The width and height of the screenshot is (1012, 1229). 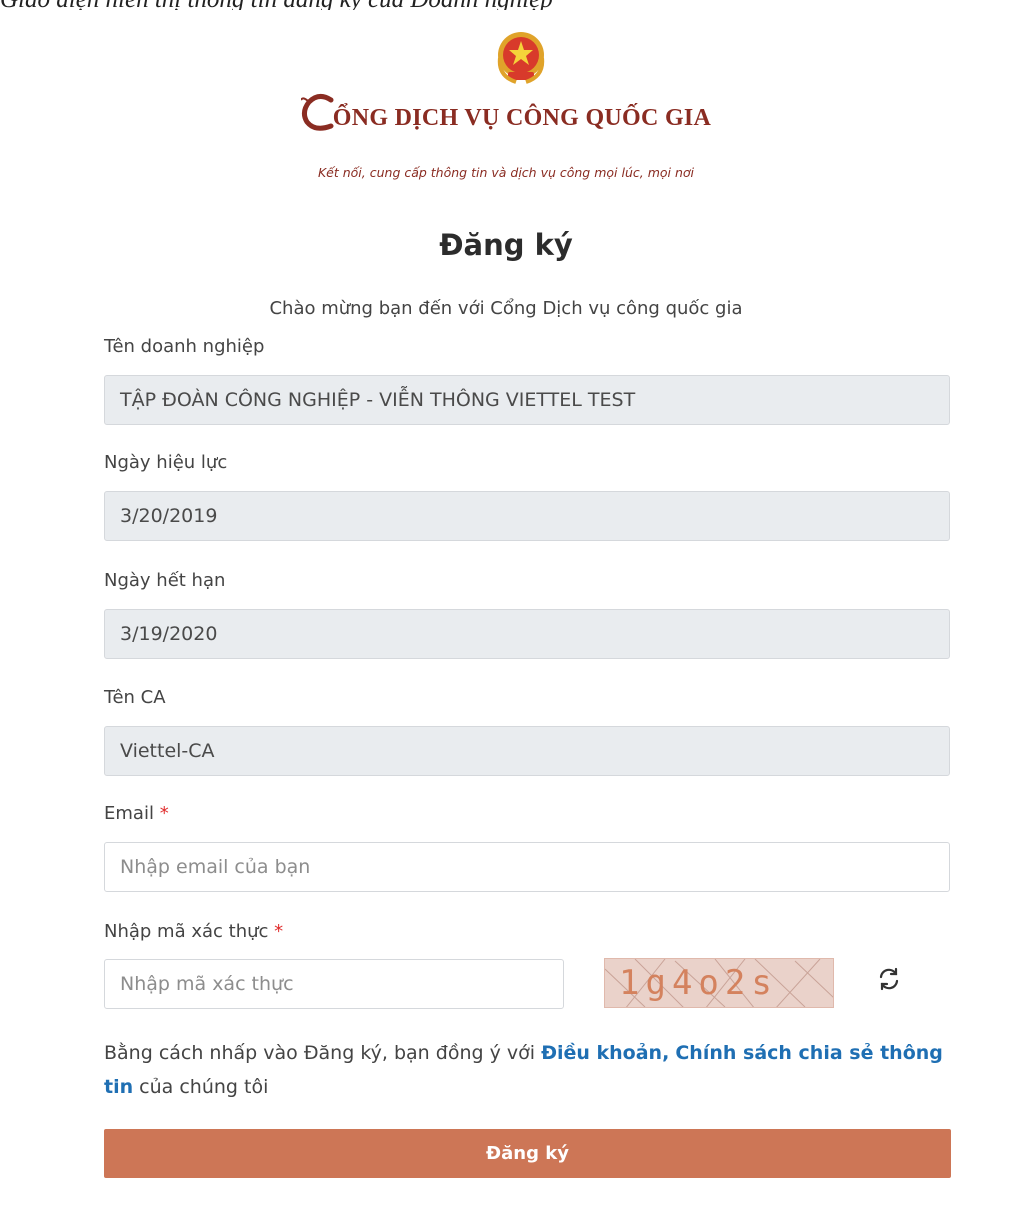 What do you see at coordinates (186, 931) in the screenshot?
I see `captcha-label-text: Nhập mã xác thực` at bounding box center [186, 931].